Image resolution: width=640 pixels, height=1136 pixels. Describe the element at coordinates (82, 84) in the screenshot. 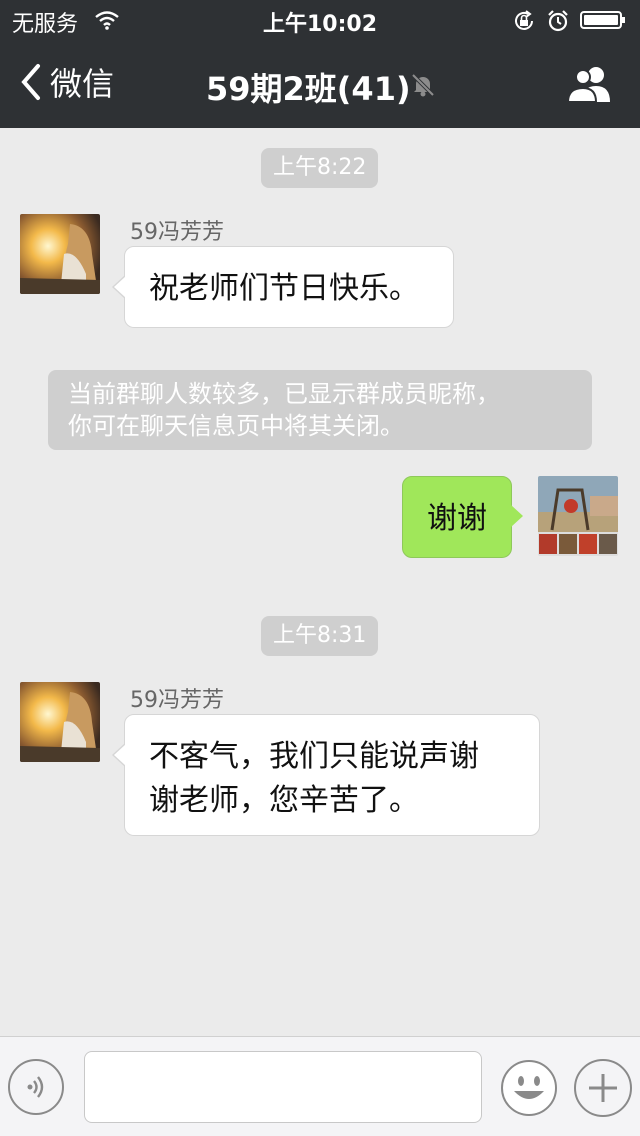

I see `back-label: 微信` at that location.